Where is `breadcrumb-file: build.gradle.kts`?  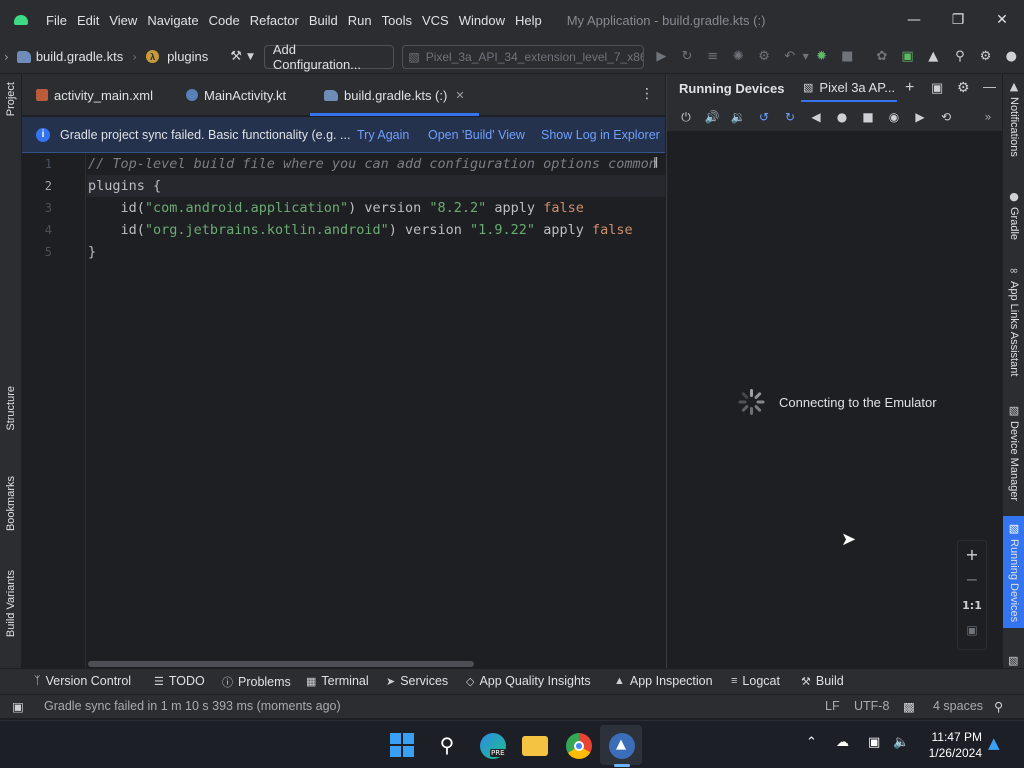 breadcrumb-file: build.gradle.kts is located at coordinates (69, 56).